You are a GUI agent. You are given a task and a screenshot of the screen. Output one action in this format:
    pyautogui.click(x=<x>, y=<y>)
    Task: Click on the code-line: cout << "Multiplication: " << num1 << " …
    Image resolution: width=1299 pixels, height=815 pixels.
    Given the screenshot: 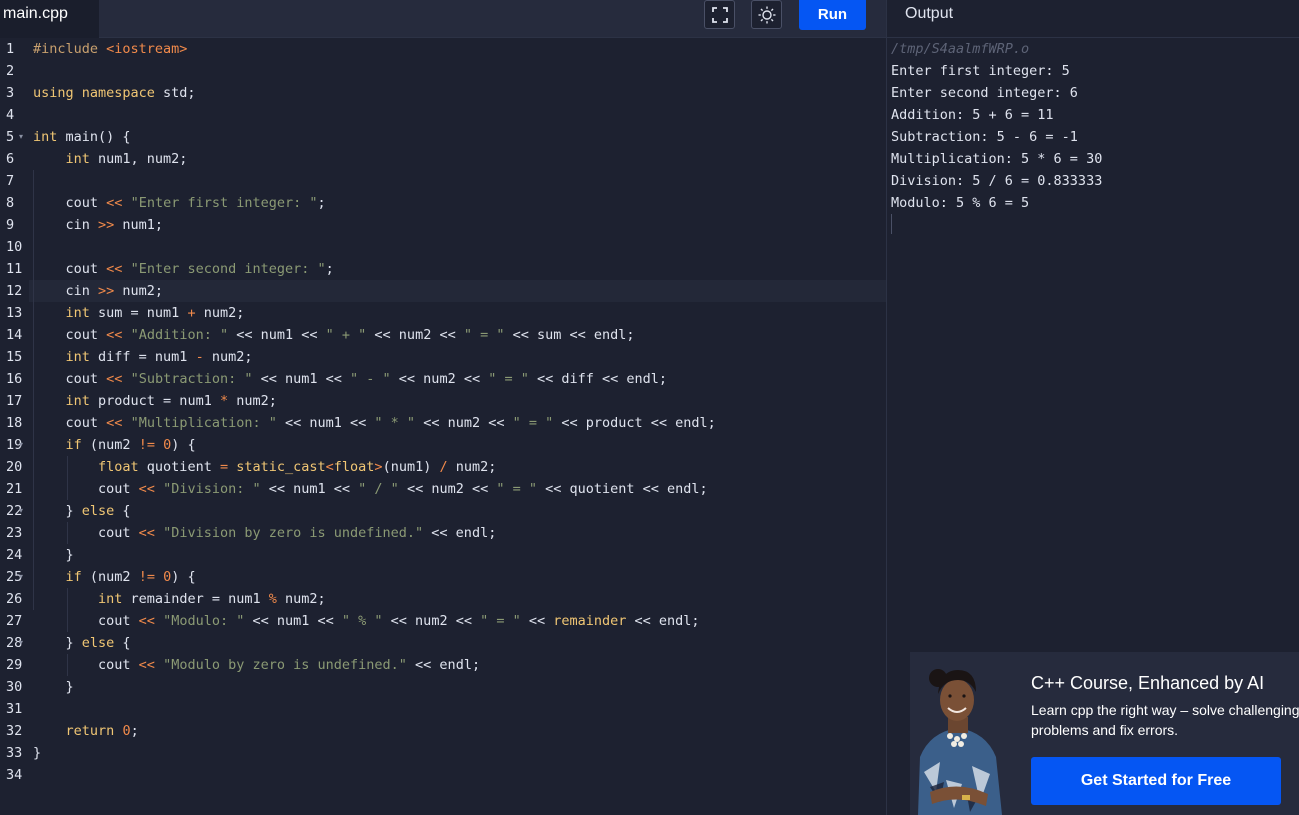 What is the action you would take?
    pyautogui.click(x=374, y=423)
    